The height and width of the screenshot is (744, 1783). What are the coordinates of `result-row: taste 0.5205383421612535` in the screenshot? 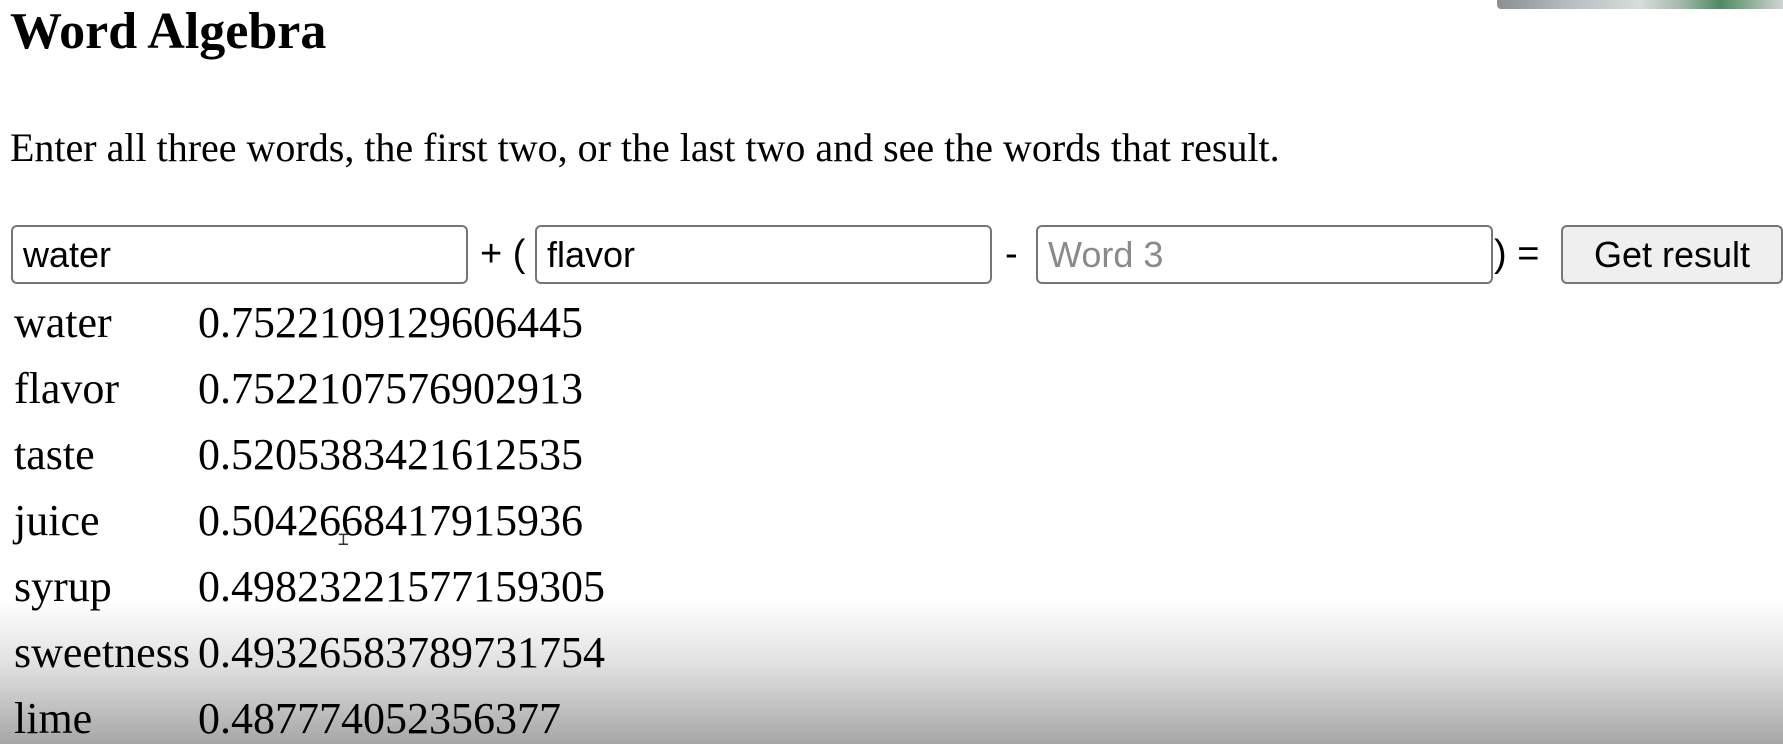 It's located at (309, 455).